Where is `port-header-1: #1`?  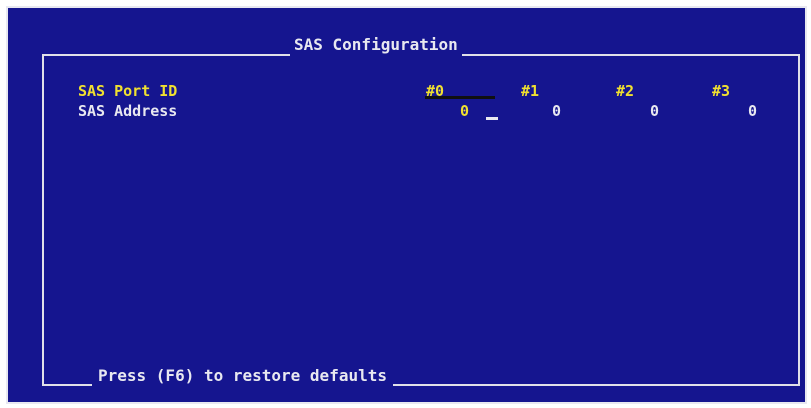
port-header-1: #1 is located at coordinates (530, 91).